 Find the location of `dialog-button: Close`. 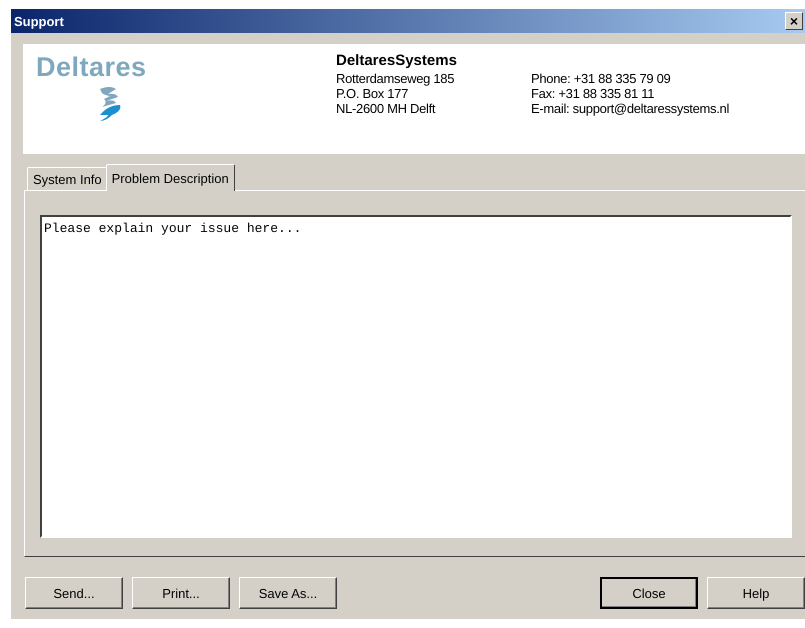

dialog-button: Close is located at coordinates (649, 593).